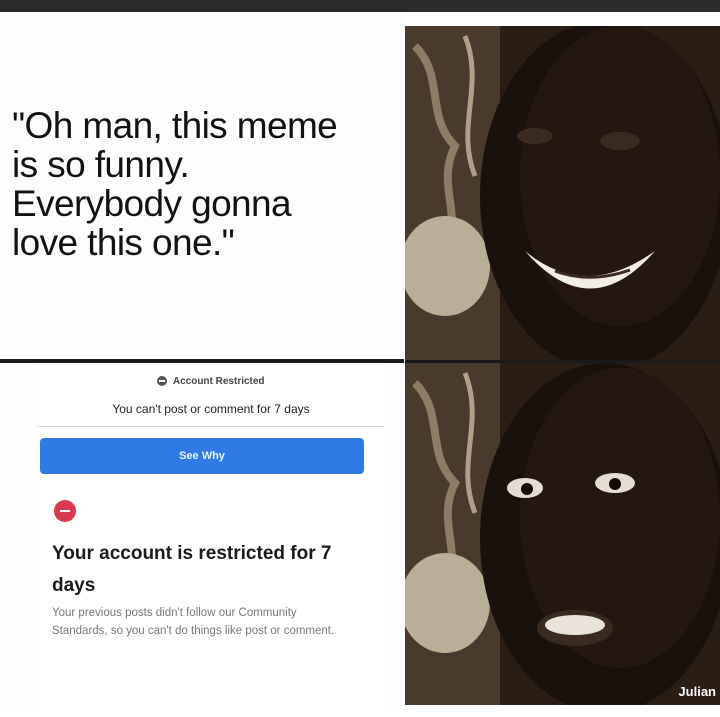  Describe the element at coordinates (211, 426) in the screenshot. I see `notice-separator` at that location.